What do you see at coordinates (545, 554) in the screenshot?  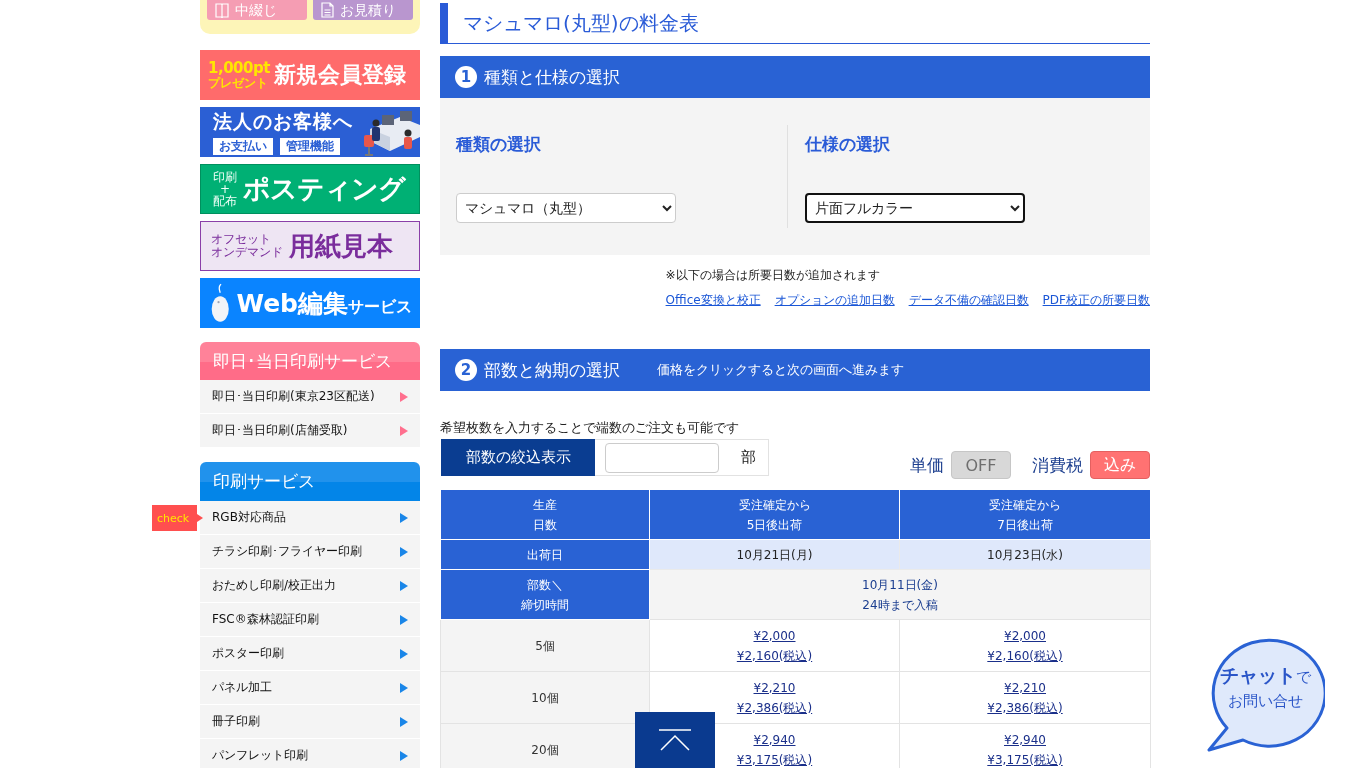 I see `row-header: 出荷日` at bounding box center [545, 554].